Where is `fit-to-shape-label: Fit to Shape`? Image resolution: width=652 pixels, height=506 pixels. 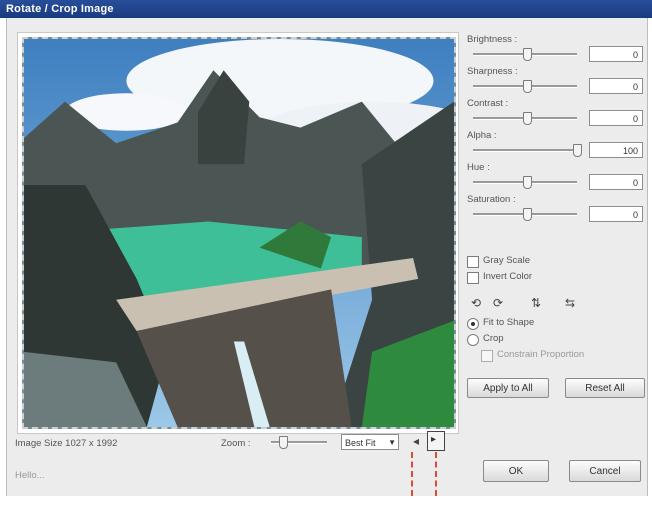
fit-to-shape-label: Fit to Shape is located at coordinates (509, 322).